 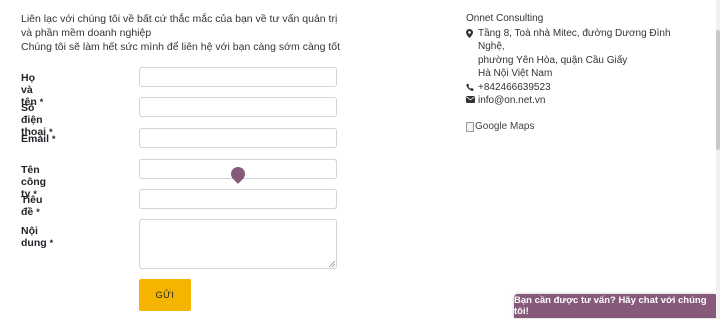 I want to click on scrollbar, so click(x=718, y=159).